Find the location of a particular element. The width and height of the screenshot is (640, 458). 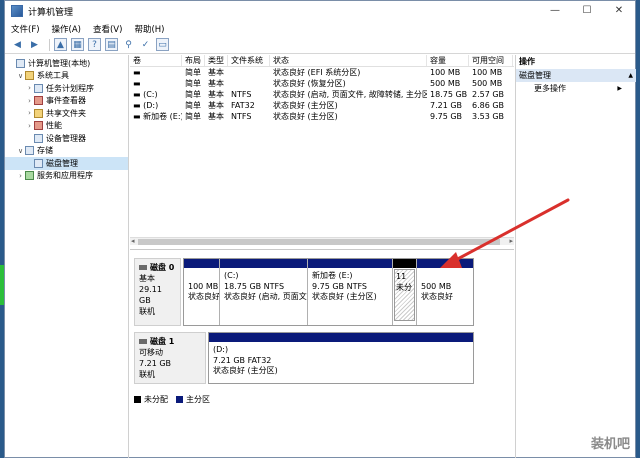

col-capacity: 容量 is located at coordinates (448, 60).